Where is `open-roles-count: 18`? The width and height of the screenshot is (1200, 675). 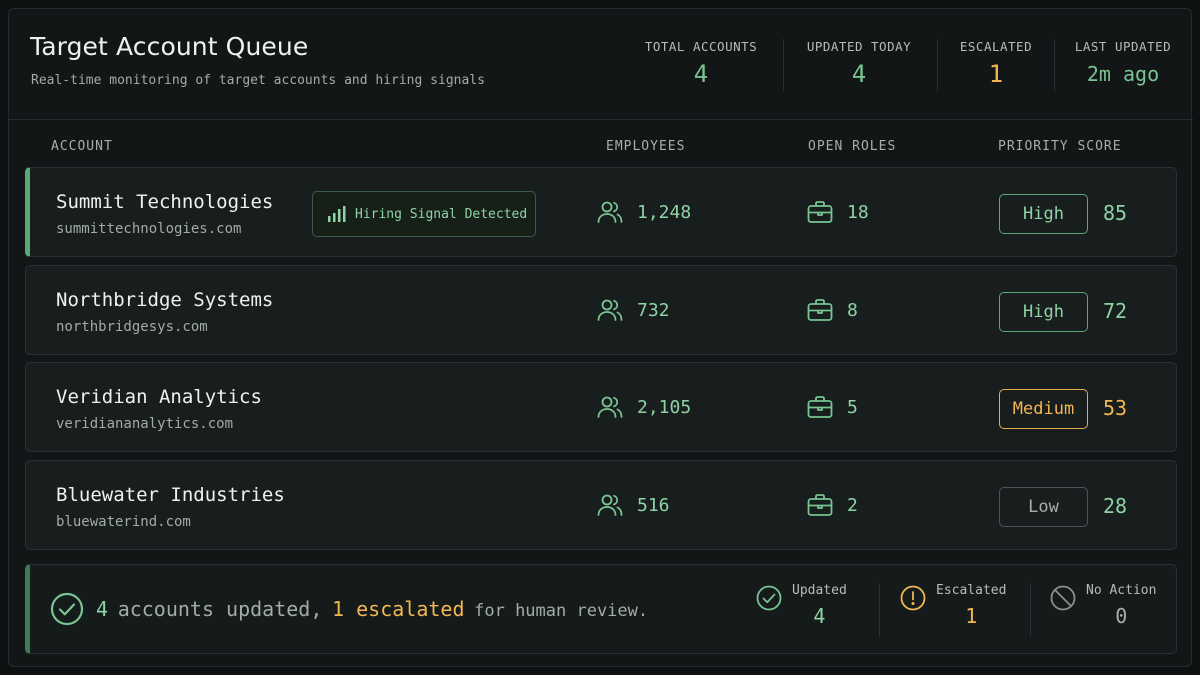
open-roles-count: 18 is located at coordinates (858, 212).